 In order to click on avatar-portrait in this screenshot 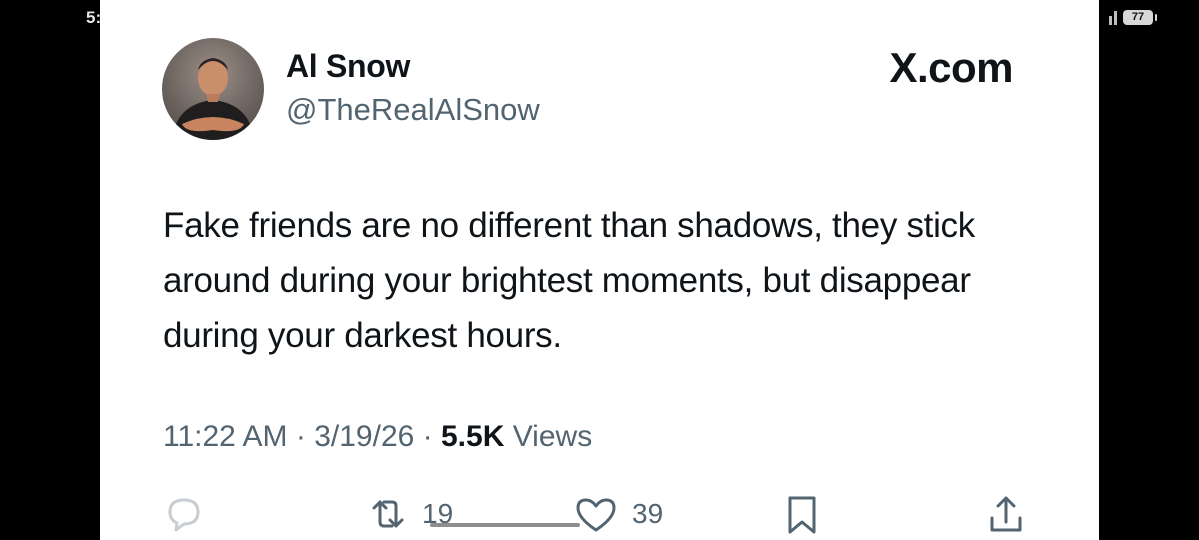, I will do `click(213, 99)`.